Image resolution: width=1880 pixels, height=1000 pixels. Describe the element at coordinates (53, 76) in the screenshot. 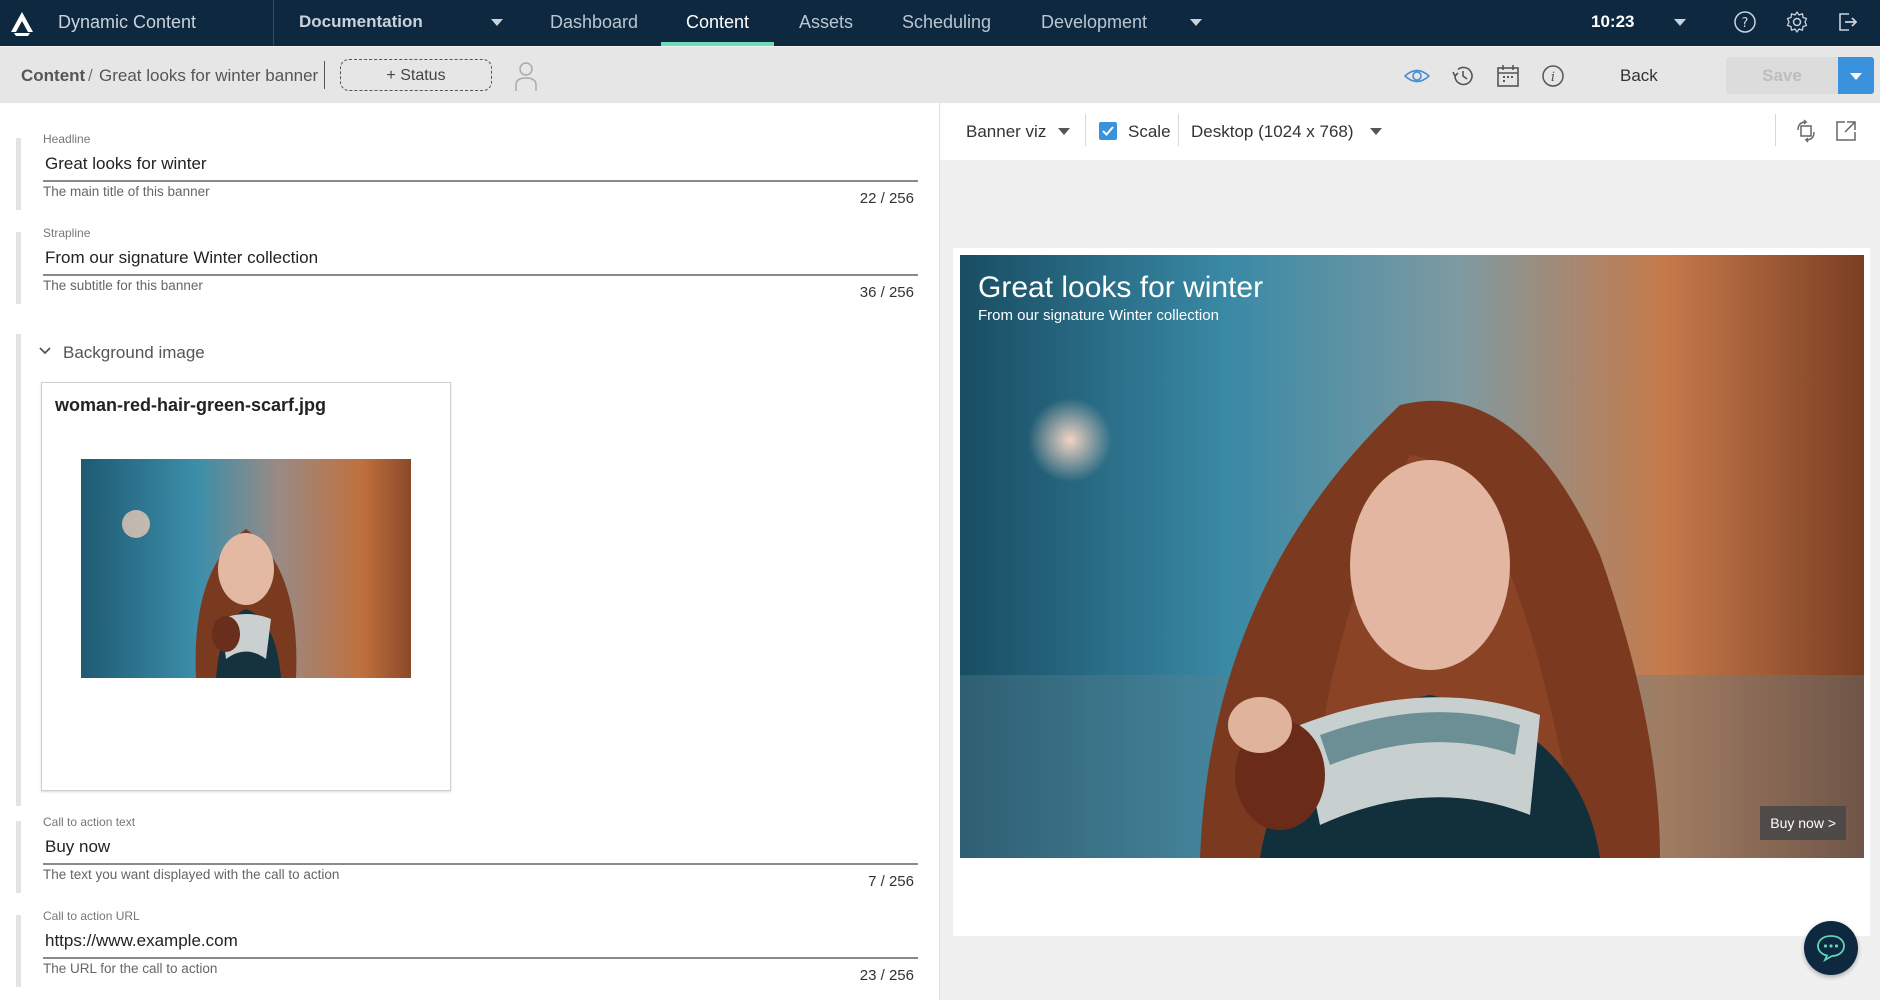

I see `breadcrumb-content: Content` at that location.